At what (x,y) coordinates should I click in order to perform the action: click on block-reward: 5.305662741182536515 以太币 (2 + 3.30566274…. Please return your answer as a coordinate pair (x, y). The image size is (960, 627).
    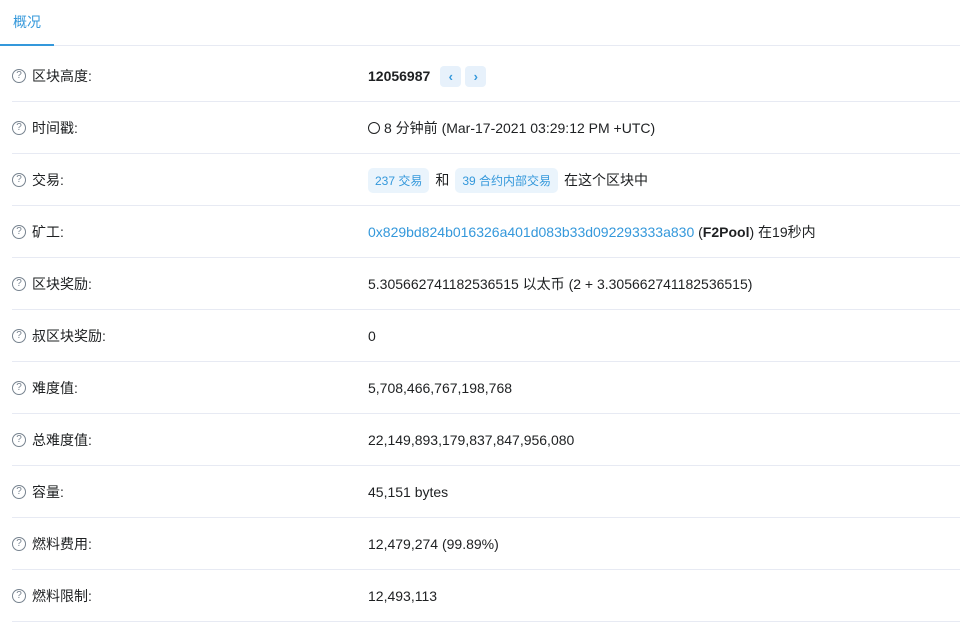
    Looking at the image, I should click on (560, 284).